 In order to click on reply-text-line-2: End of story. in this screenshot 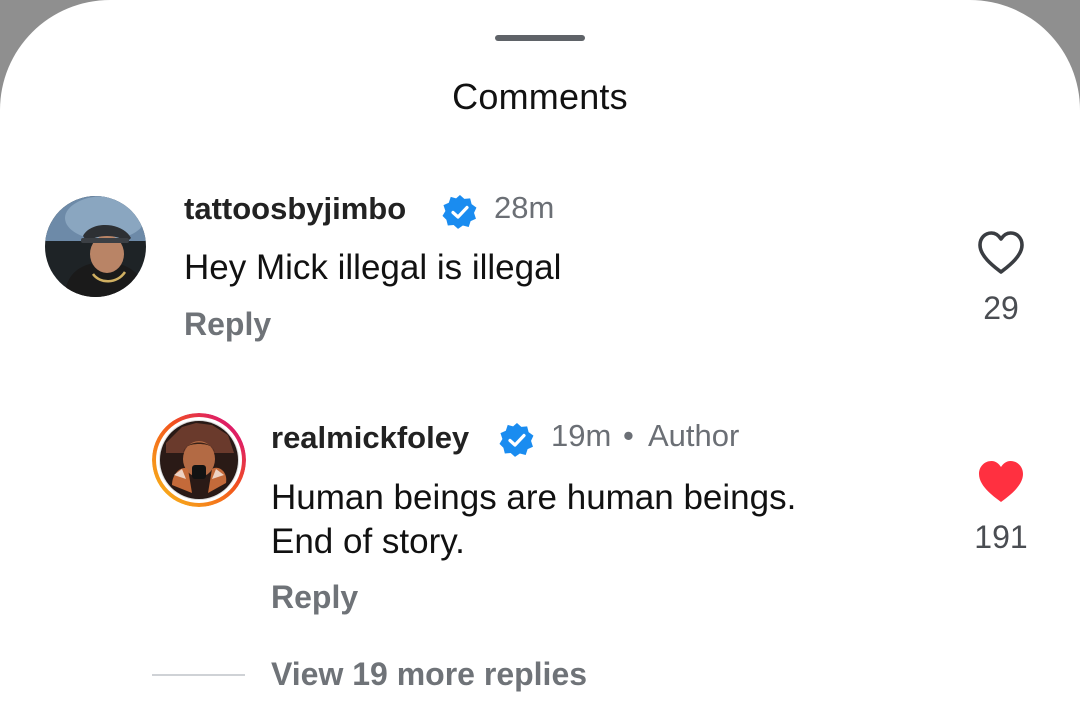, I will do `click(368, 541)`.